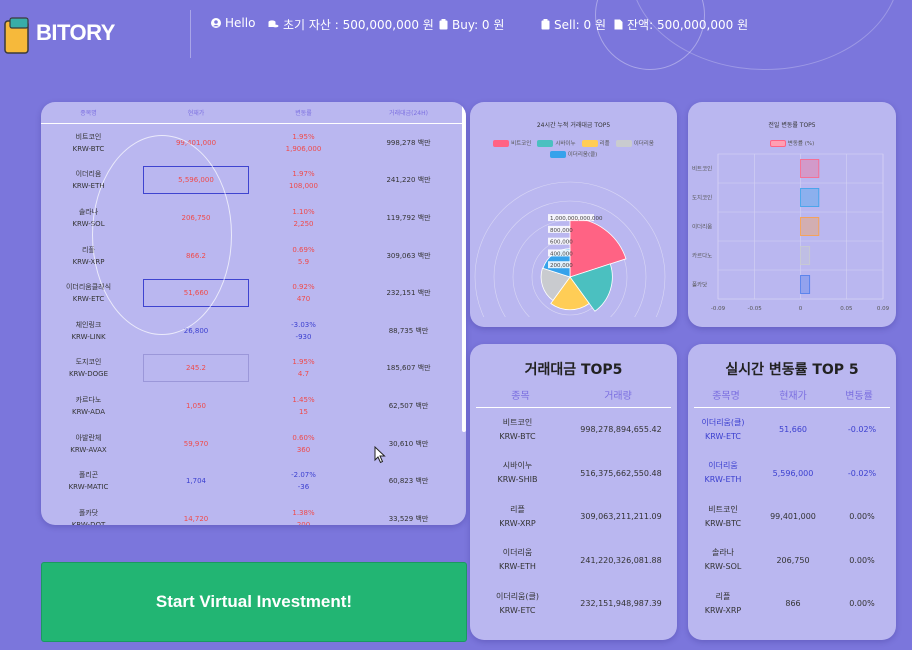 The image size is (912, 650). Describe the element at coordinates (303, 211) in the screenshot. I see `change-rate: 1.10%` at that location.